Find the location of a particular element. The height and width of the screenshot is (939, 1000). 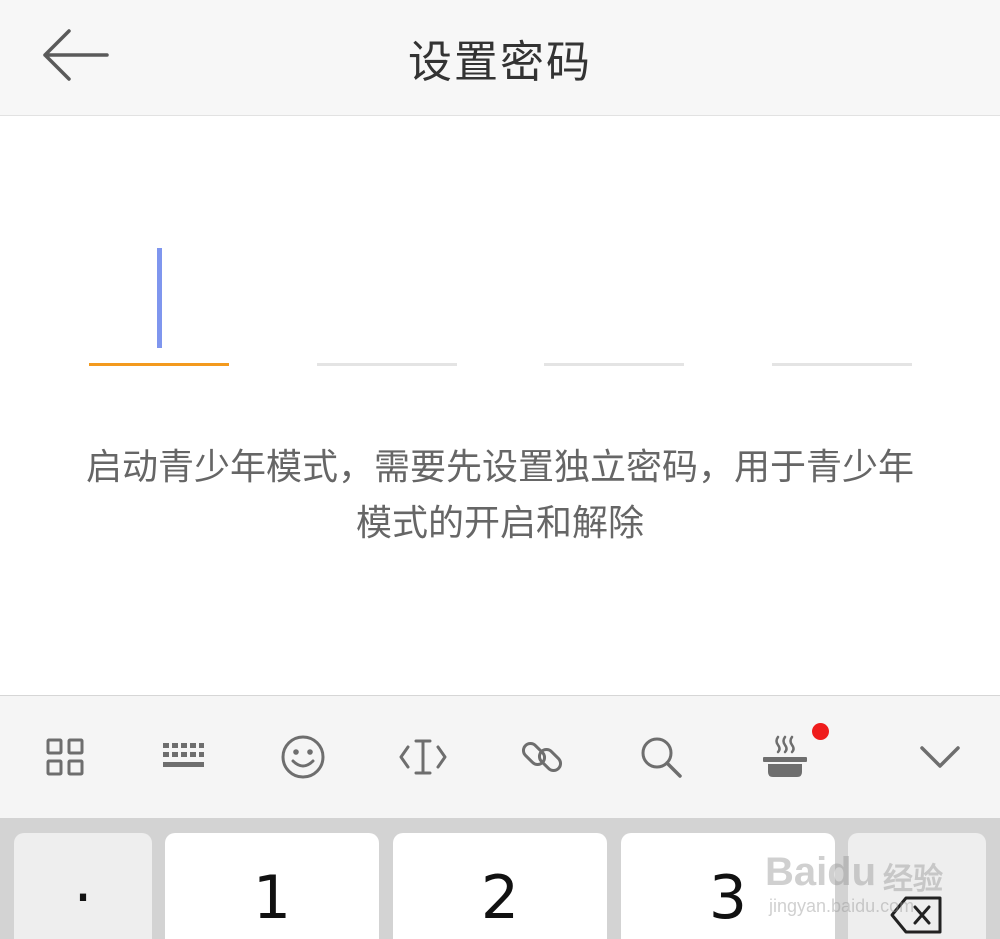

hot-pot-button is located at coordinates (785, 757).